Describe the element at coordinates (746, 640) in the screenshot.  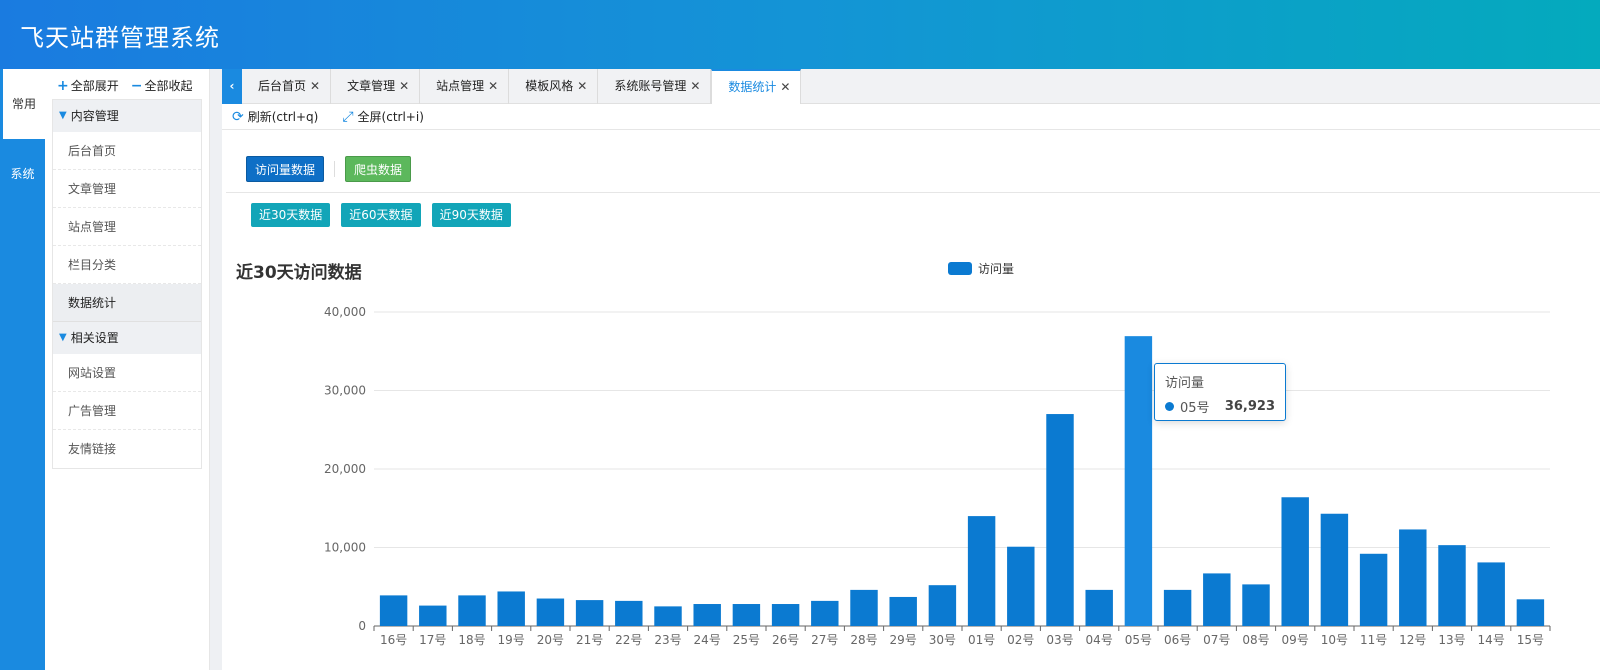
I see `x-tick-label: 25号` at that location.